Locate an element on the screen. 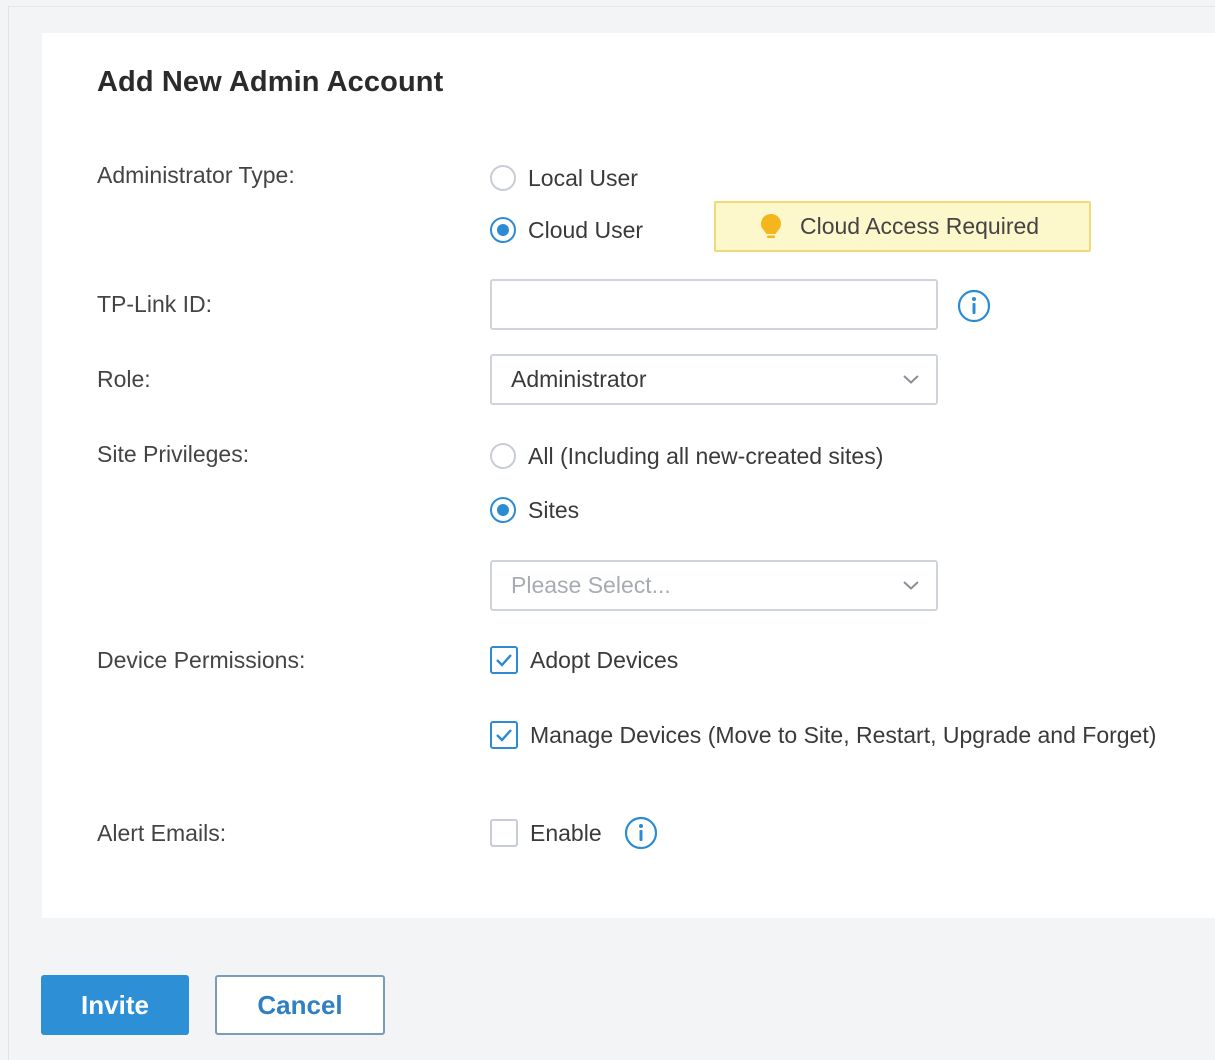 The width and height of the screenshot is (1215, 1060). radio-cloud-user-indicator is located at coordinates (503, 230).